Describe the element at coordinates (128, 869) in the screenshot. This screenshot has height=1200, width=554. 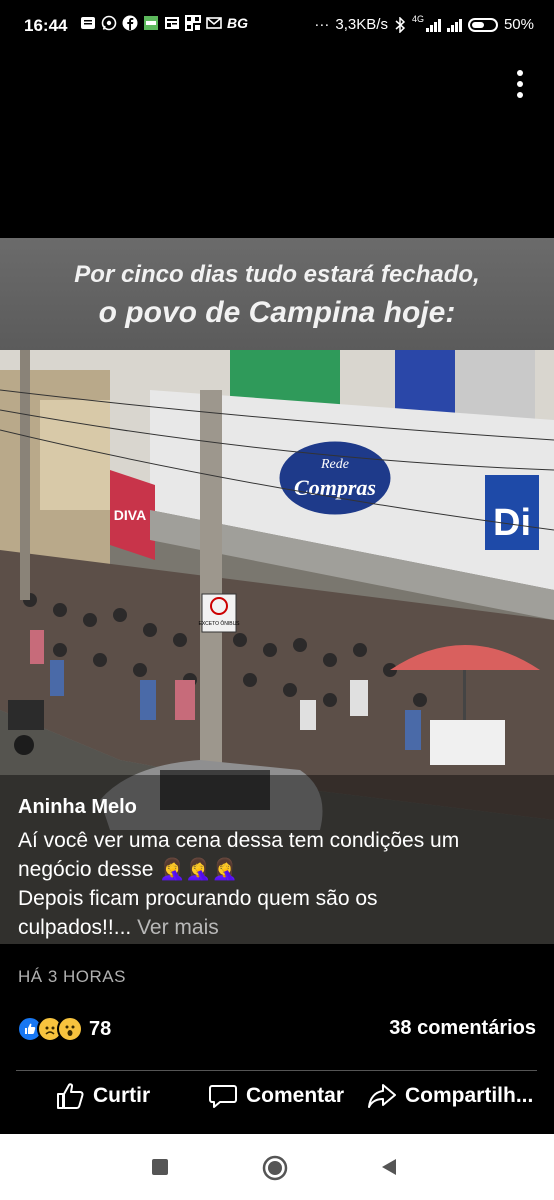
I see `post-text-line: negócio desse 🤦‍♀️🤦‍♀️🤦‍♀️` at that location.